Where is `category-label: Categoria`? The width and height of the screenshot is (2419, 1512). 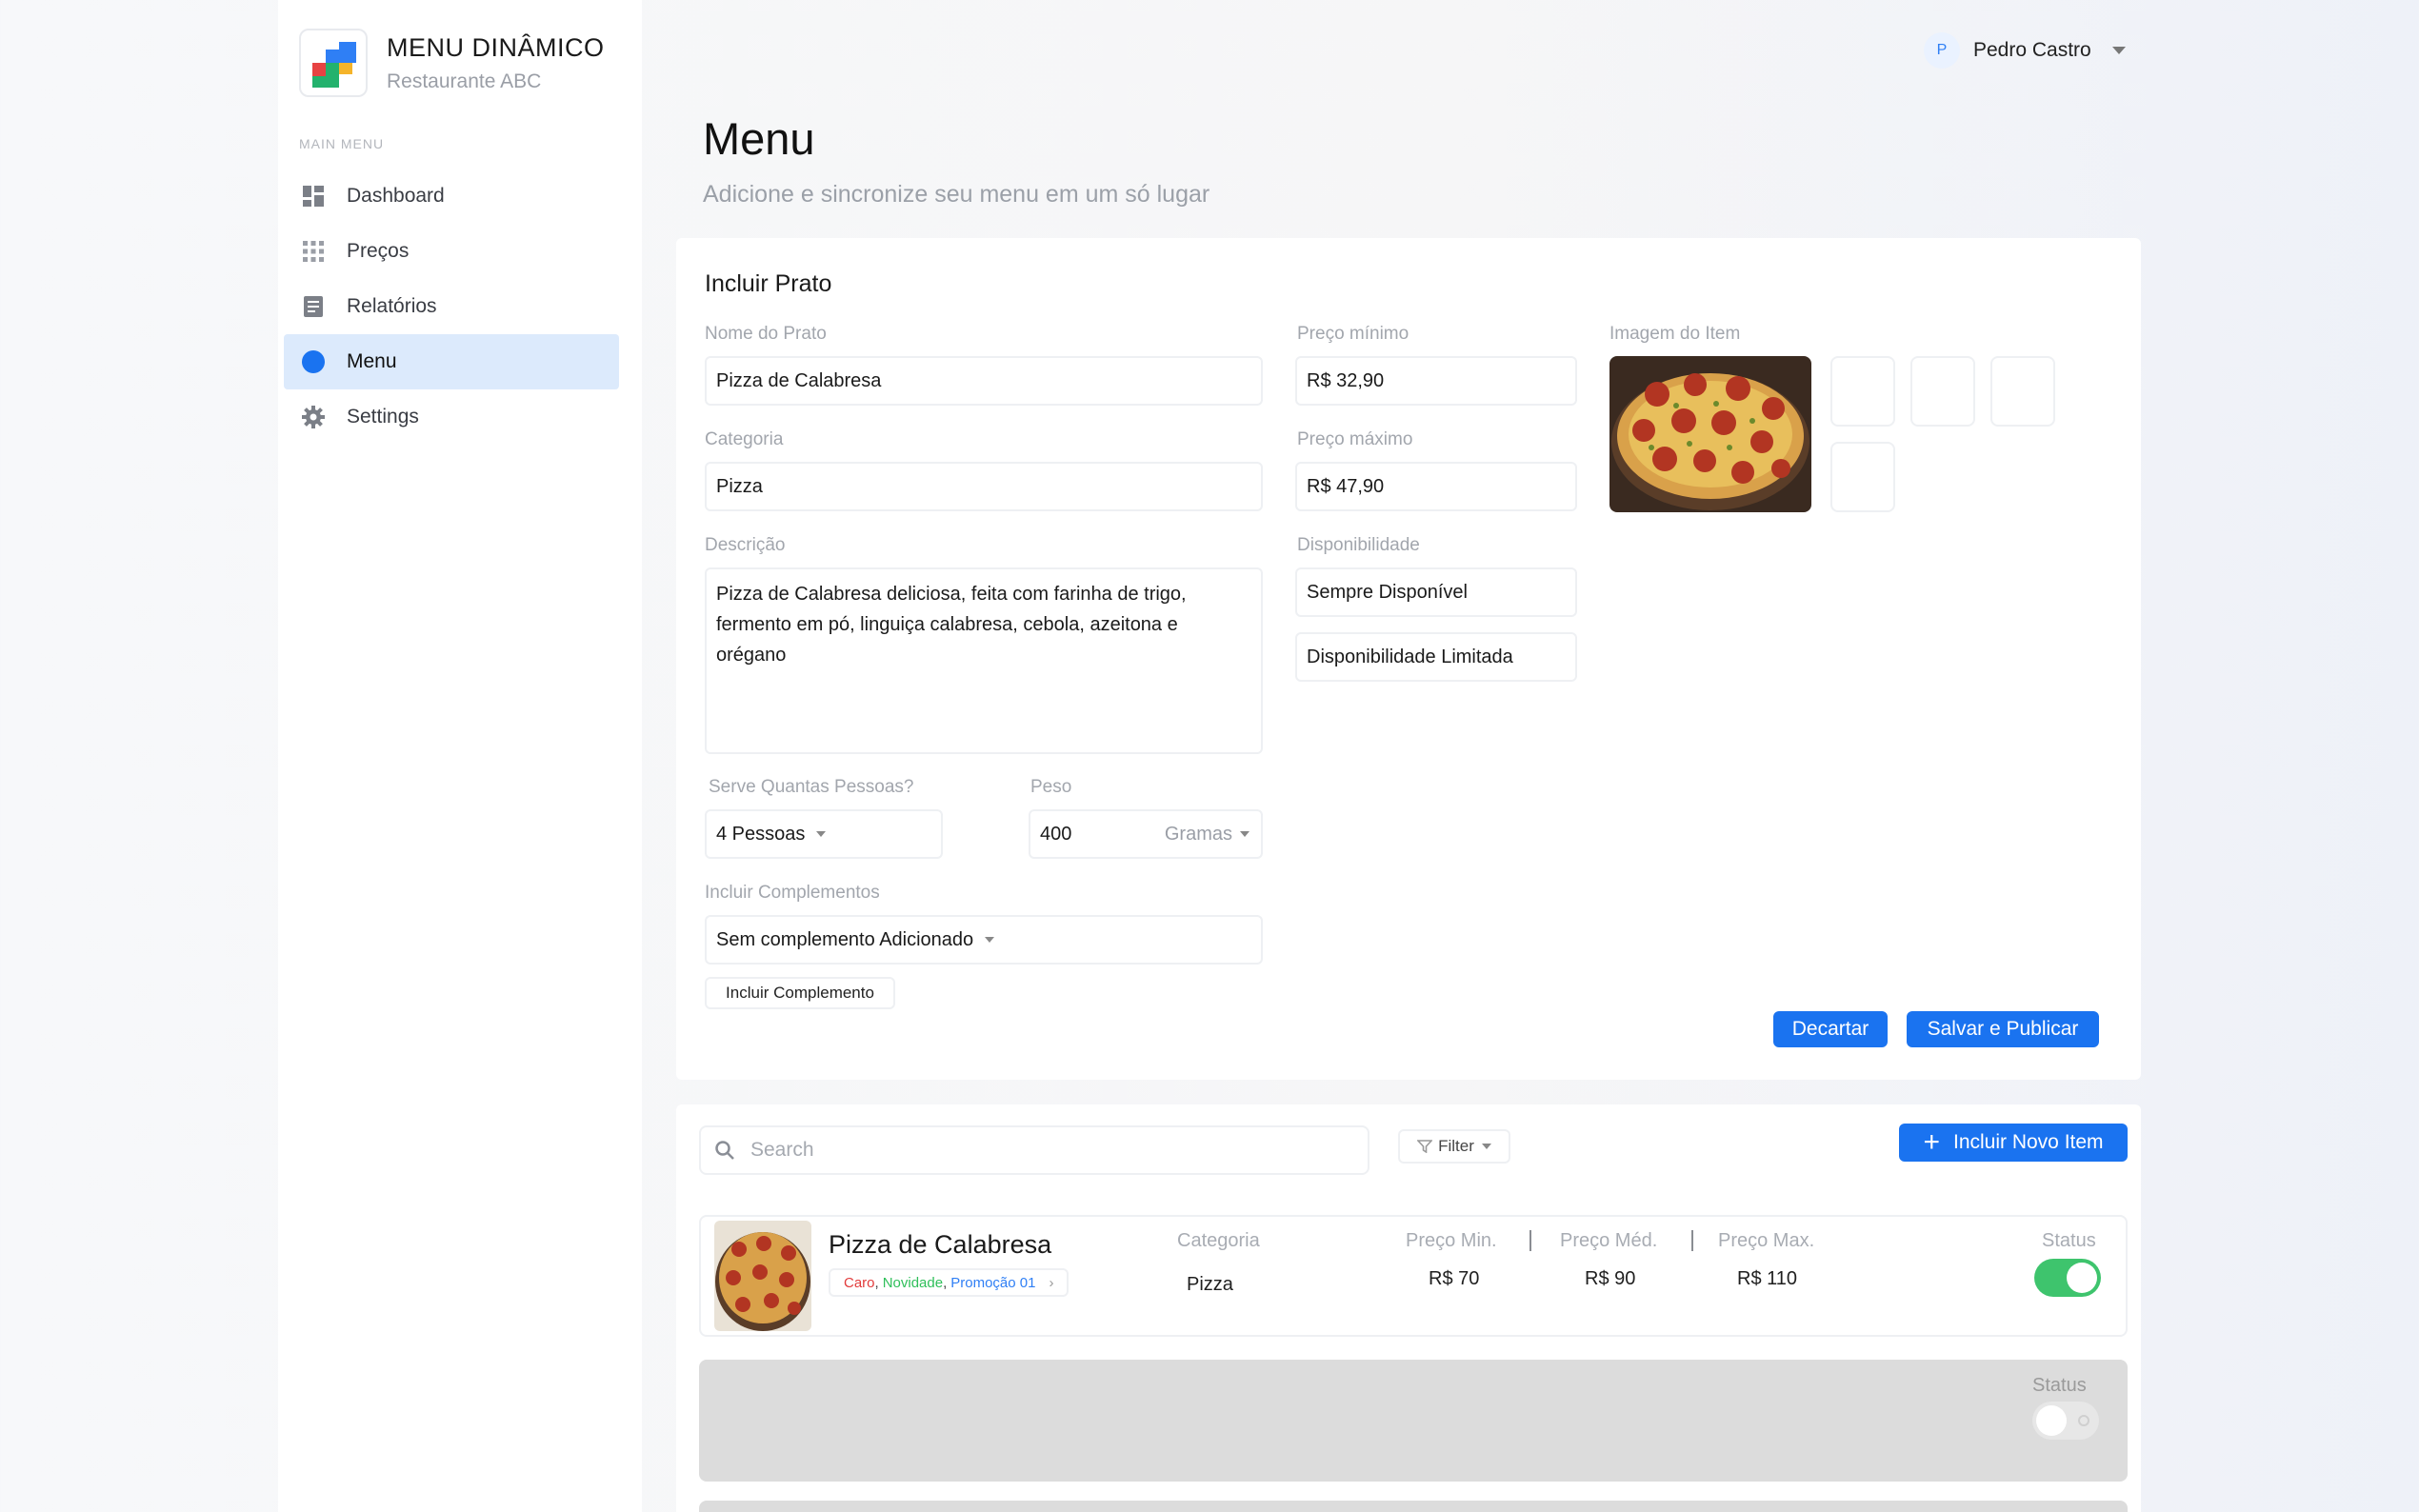 category-label: Categoria is located at coordinates (744, 439).